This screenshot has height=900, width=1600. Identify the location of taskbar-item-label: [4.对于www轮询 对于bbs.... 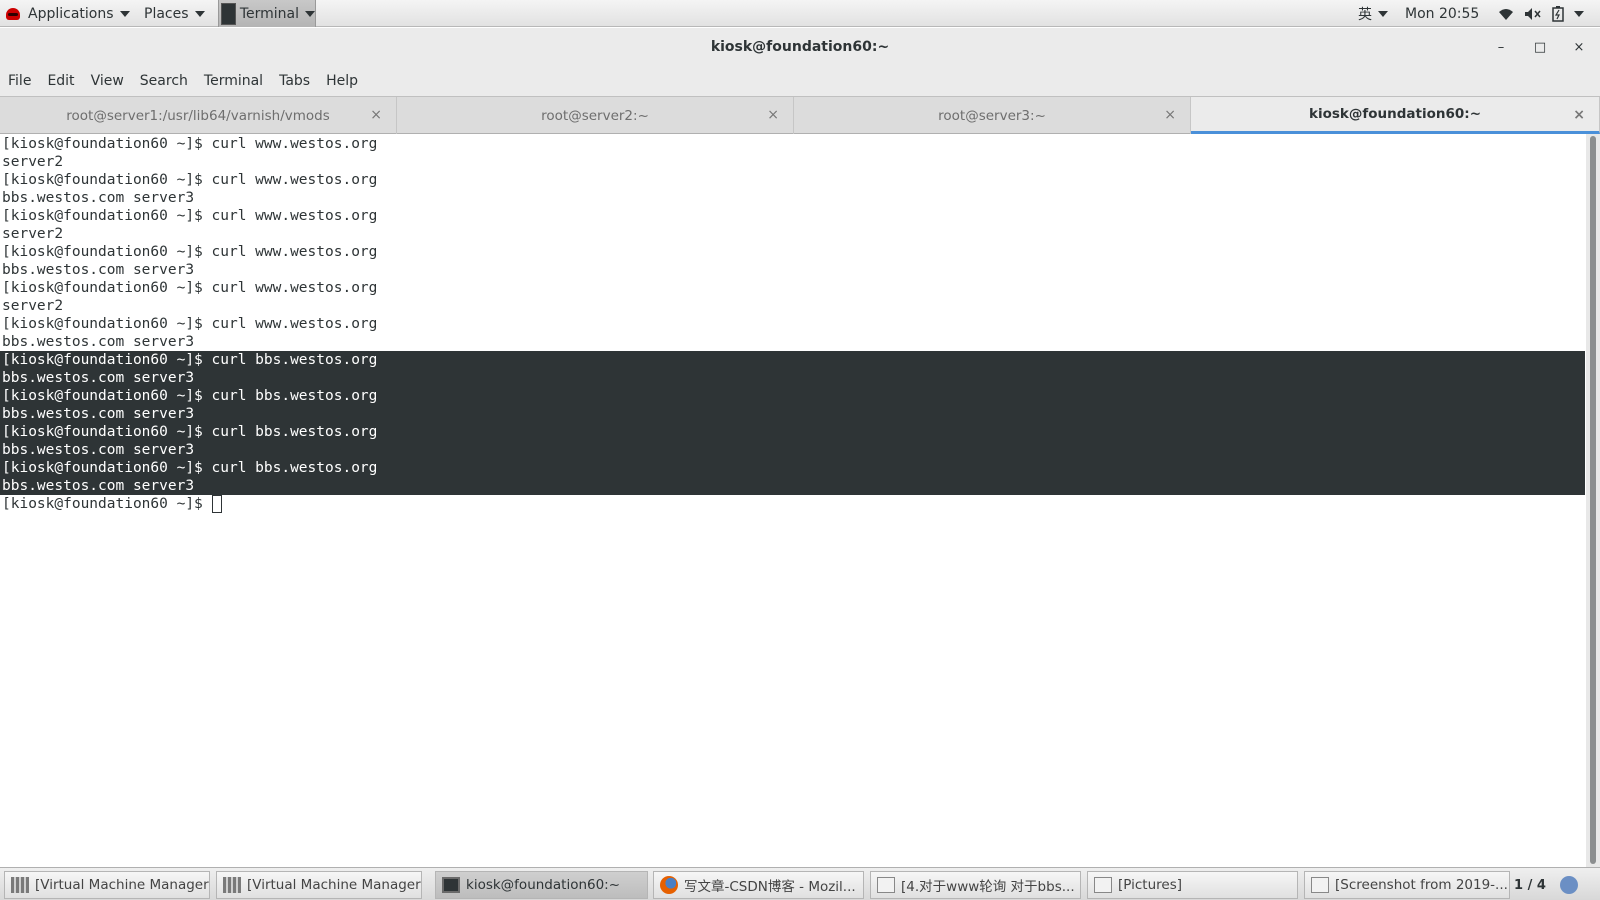
(988, 887).